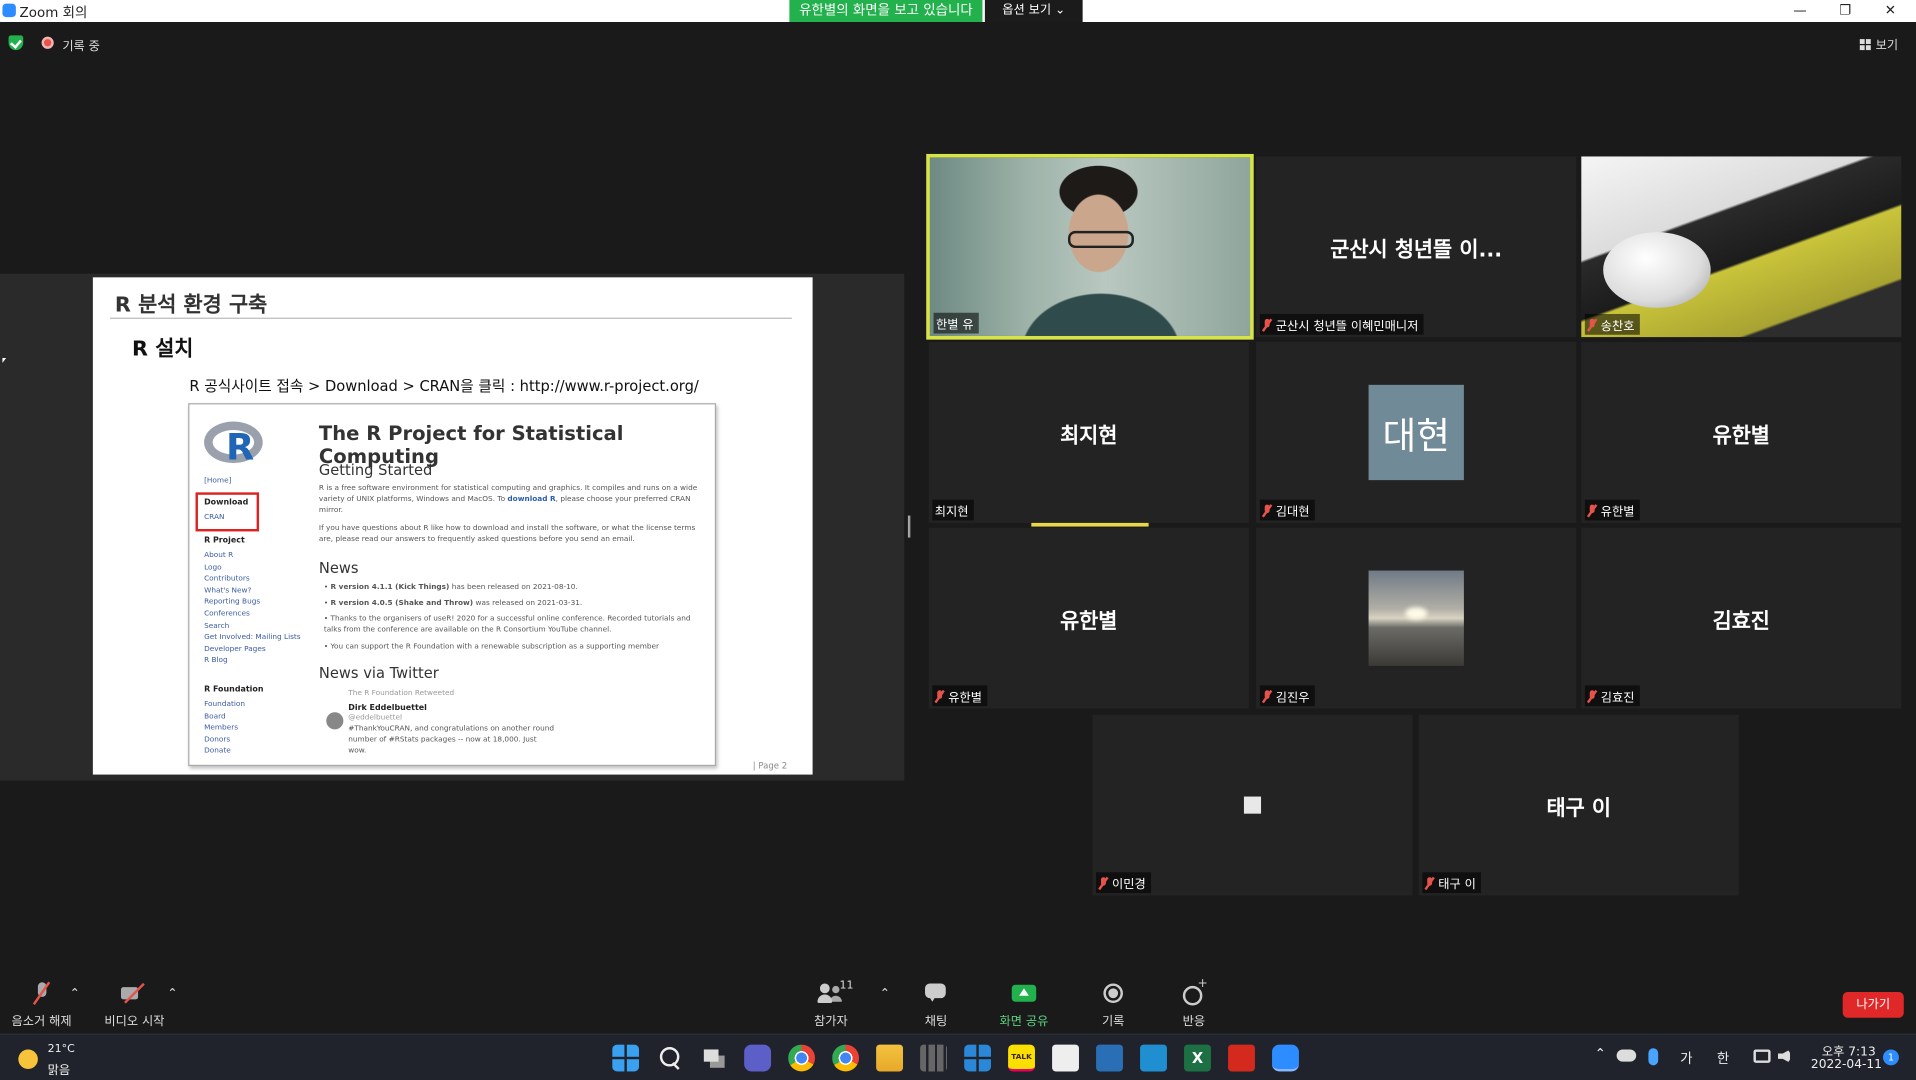 The width and height of the screenshot is (1916, 1080). What do you see at coordinates (227, 578) in the screenshot?
I see `sidebar-link: Contributors` at bounding box center [227, 578].